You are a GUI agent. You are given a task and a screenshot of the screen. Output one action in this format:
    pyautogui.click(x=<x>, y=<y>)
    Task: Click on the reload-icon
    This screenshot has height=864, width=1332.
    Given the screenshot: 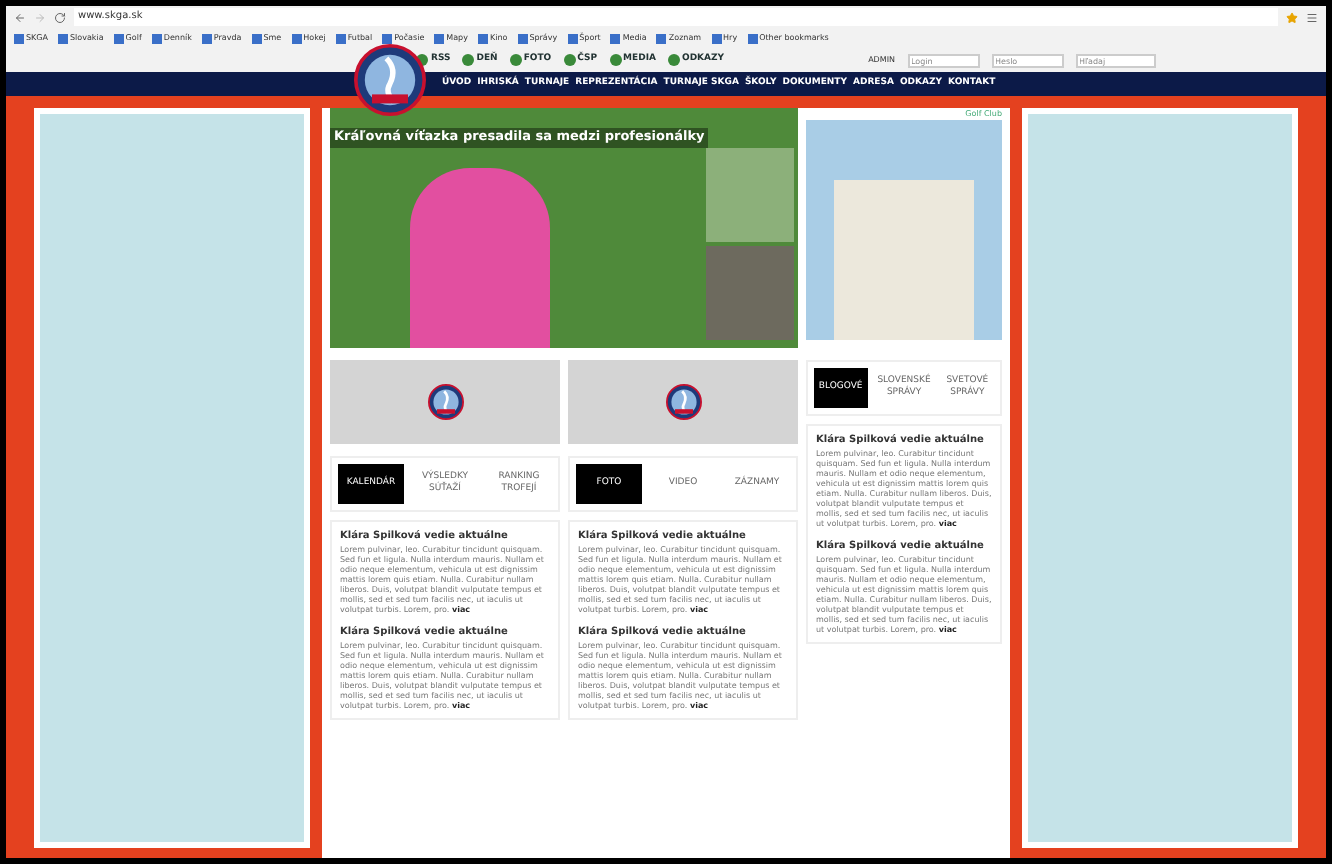 What is the action you would take?
    pyautogui.click(x=60, y=17)
    